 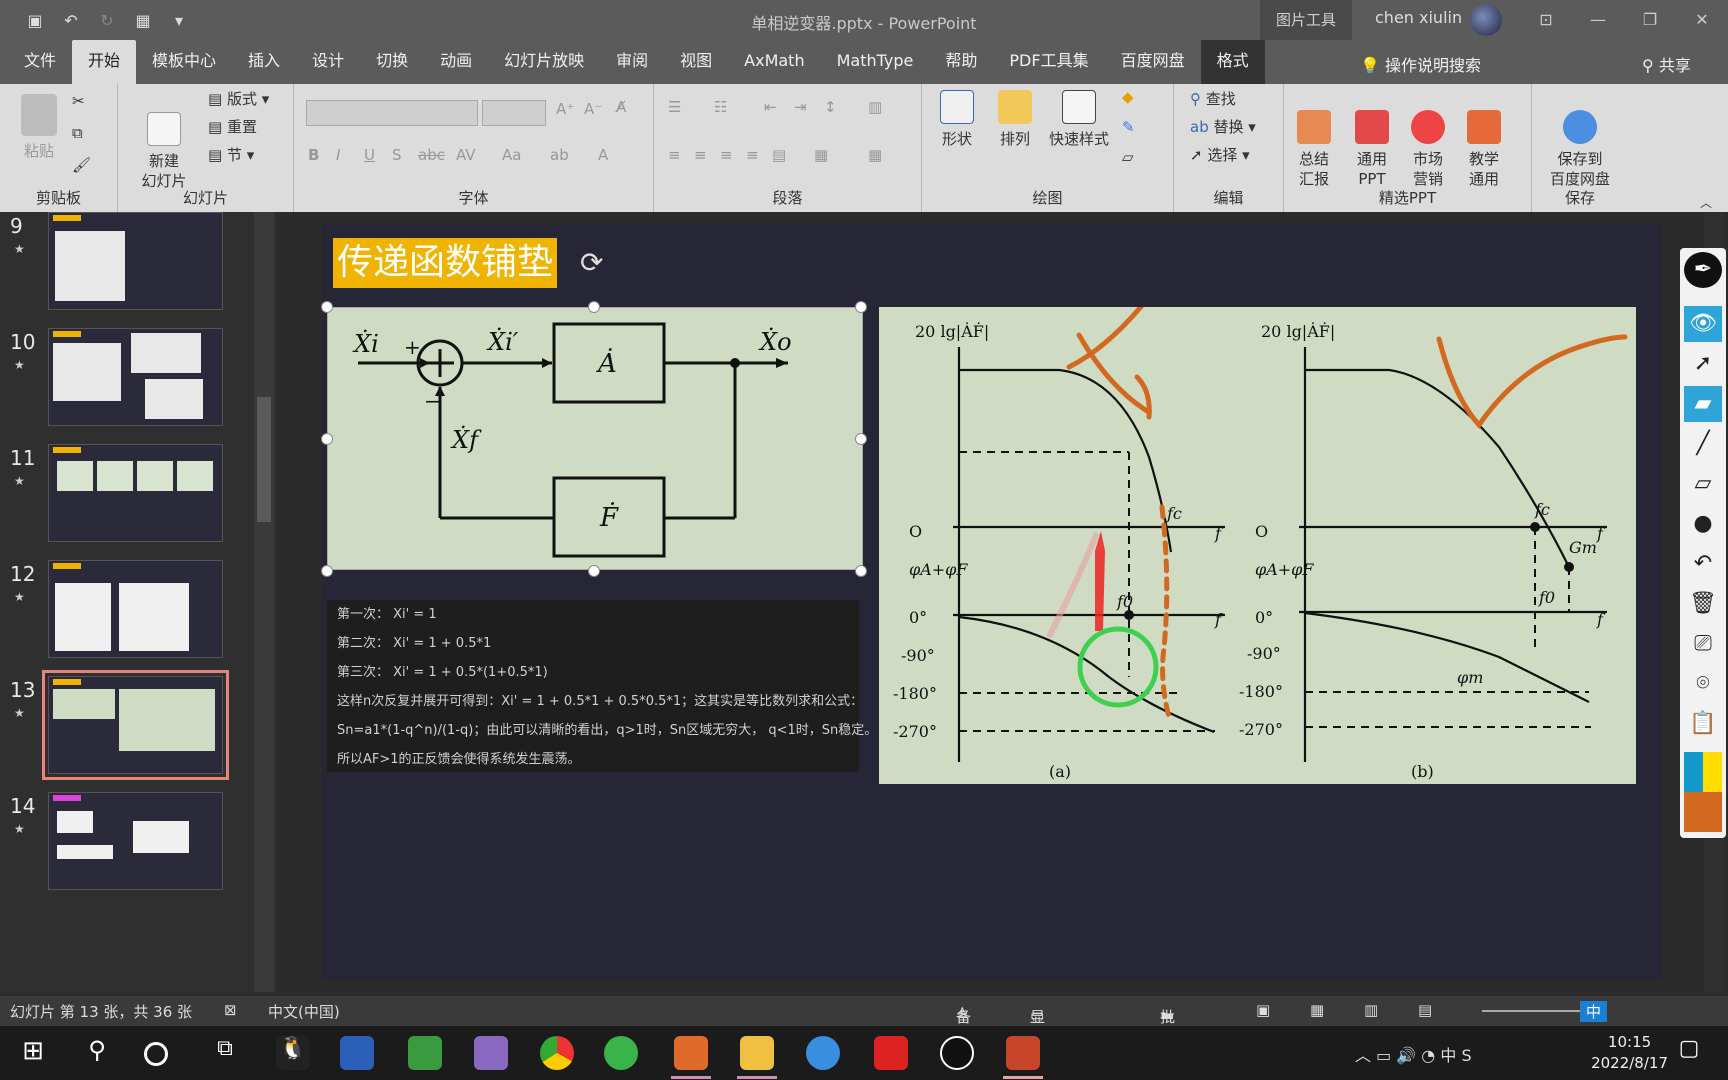 What do you see at coordinates (1703, 772) in the screenshot?
I see `color-palette-icon` at bounding box center [1703, 772].